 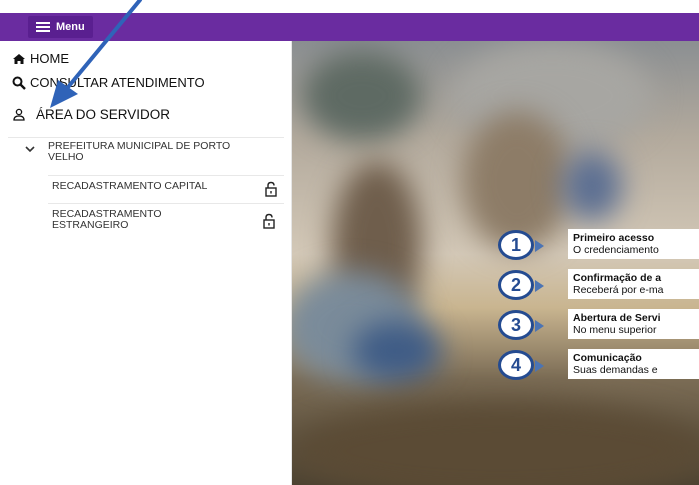 I want to click on step-1: 1 Primeiro acesso O credenciamento, so click(x=598, y=246).